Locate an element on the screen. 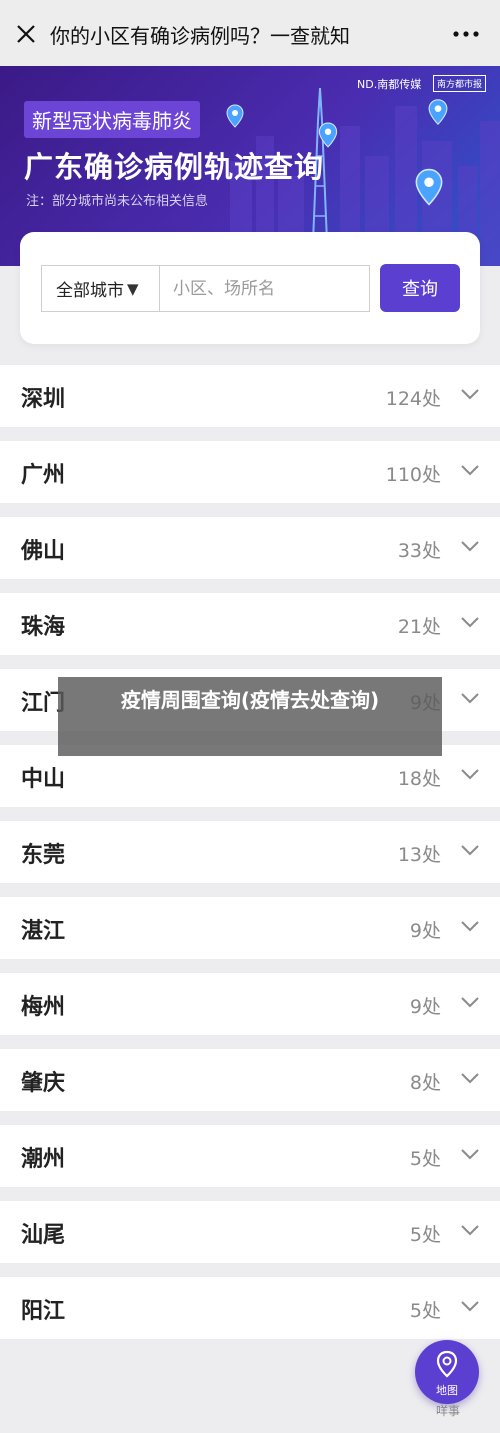 The height and width of the screenshot is (1433, 500). query-button: 查询 is located at coordinates (420, 288).